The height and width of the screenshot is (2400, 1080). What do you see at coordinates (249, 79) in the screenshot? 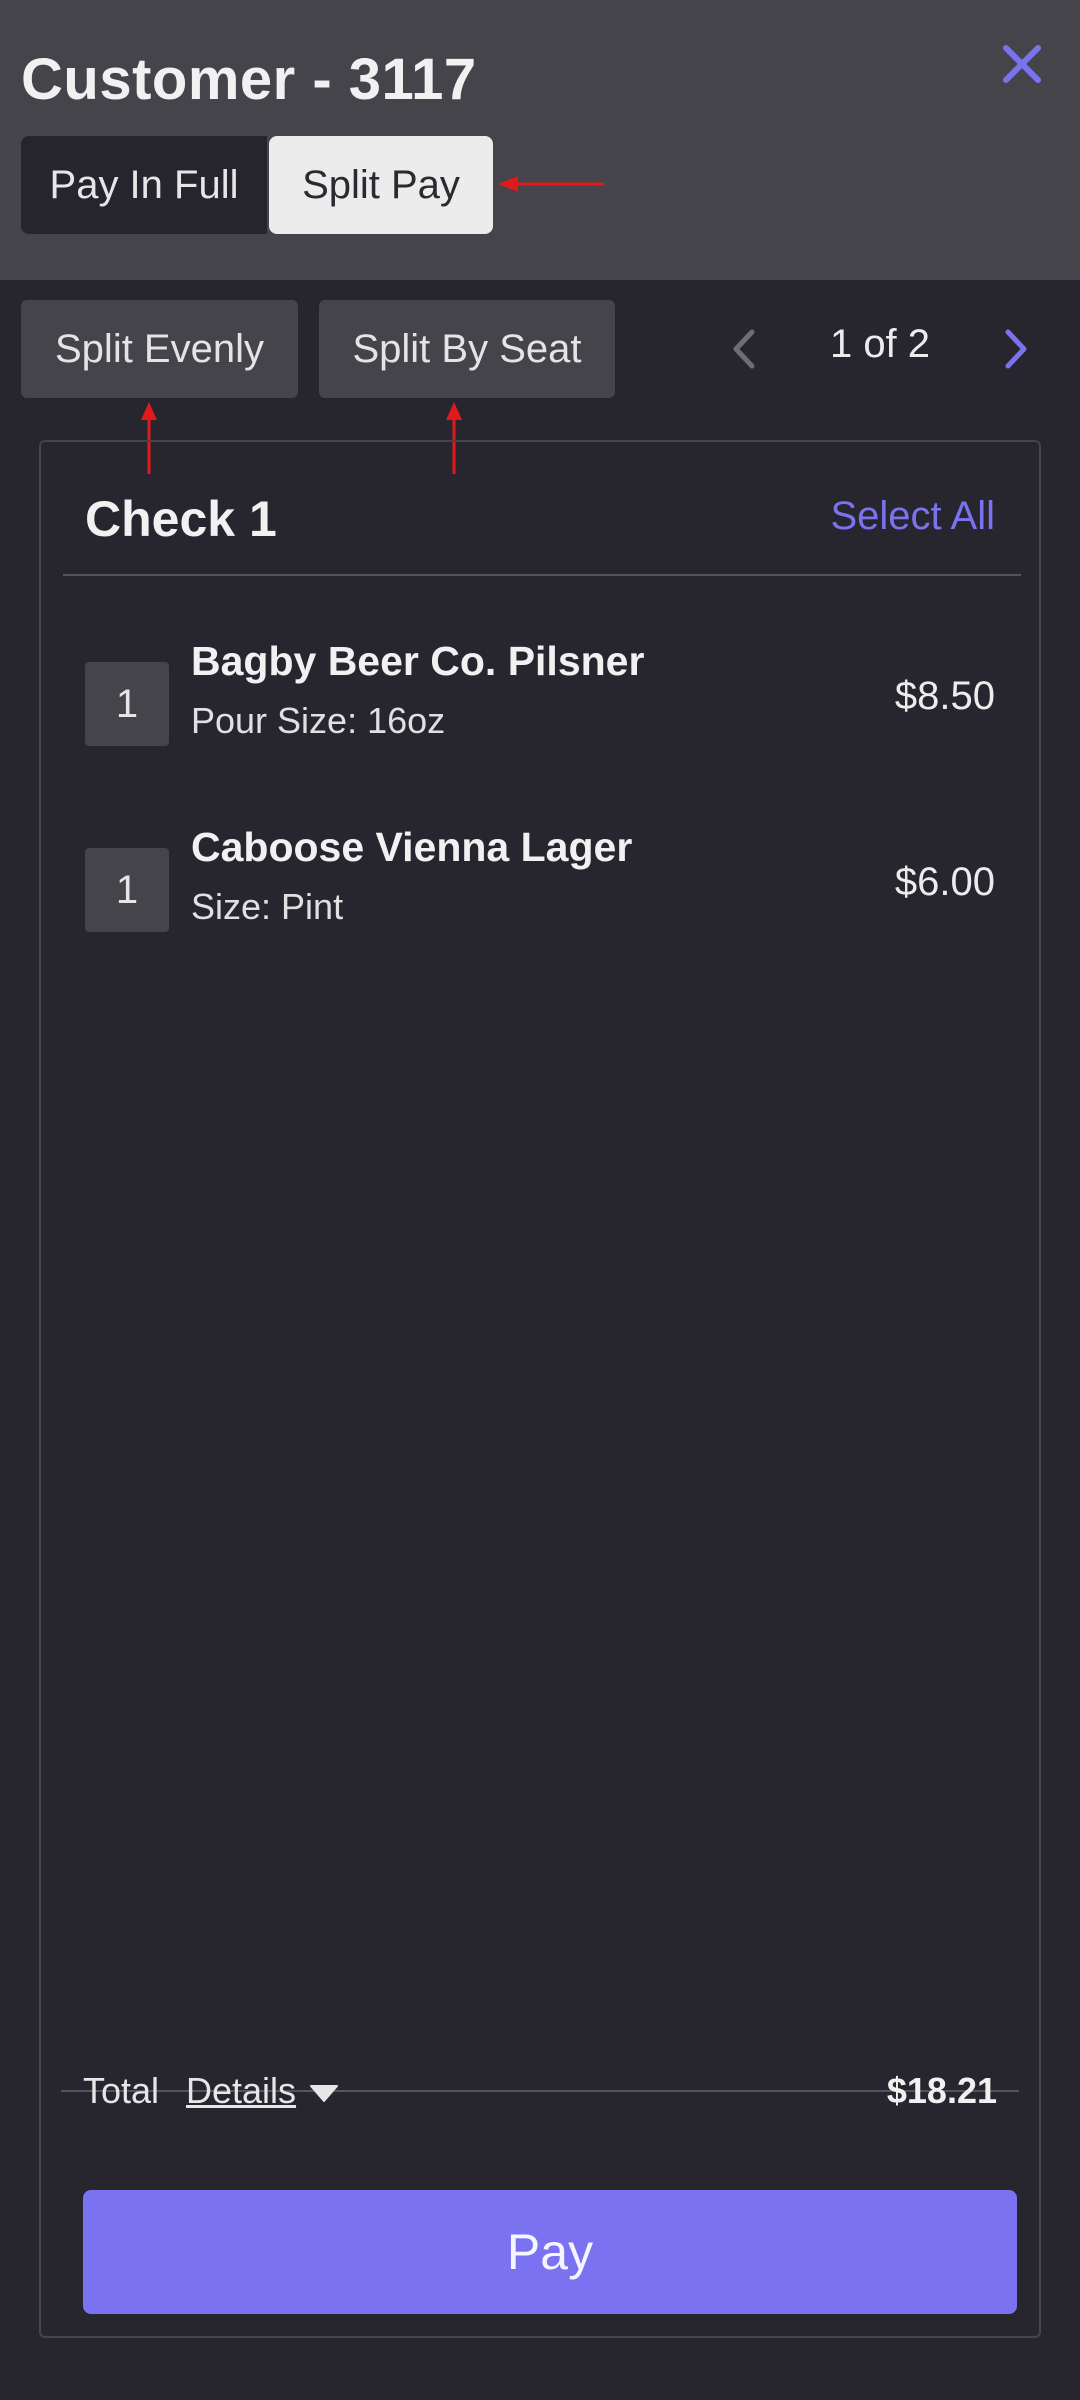
I see `page-title: Customer - 3117` at bounding box center [249, 79].